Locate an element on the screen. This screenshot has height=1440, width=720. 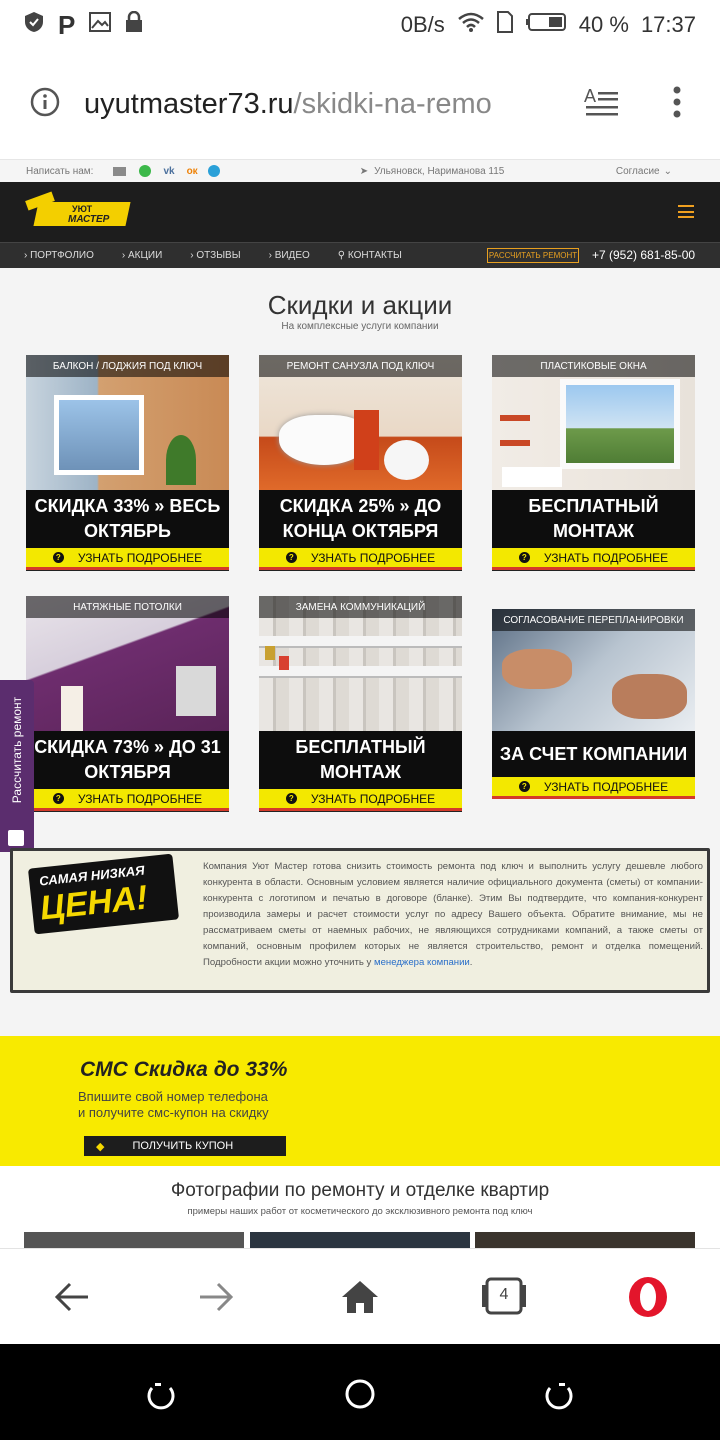
lowest-price-badge: САМАЯ НИЗКАЯ ЦЕНА! is located at coordinates (103, 894).